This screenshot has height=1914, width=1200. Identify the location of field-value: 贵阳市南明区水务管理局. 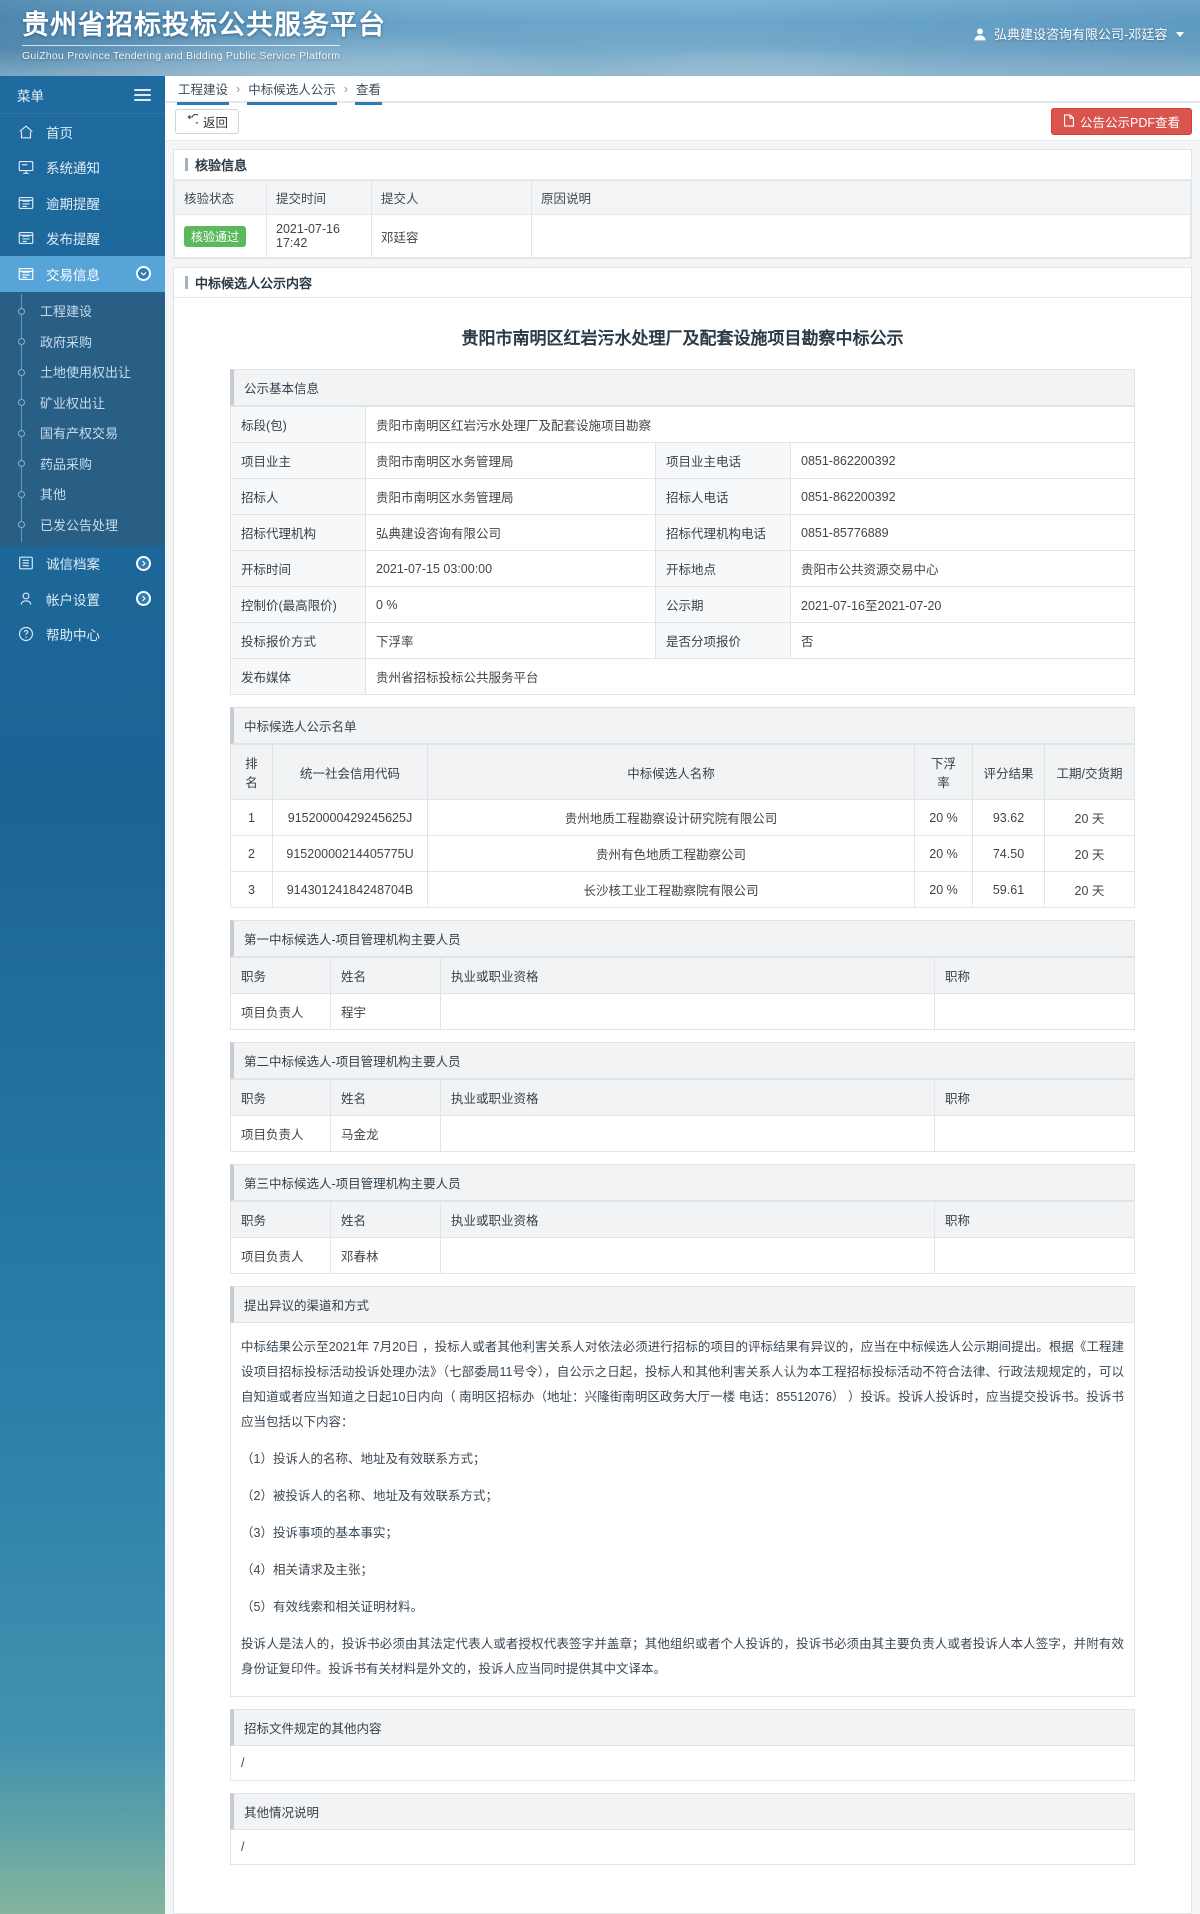
(510, 496).